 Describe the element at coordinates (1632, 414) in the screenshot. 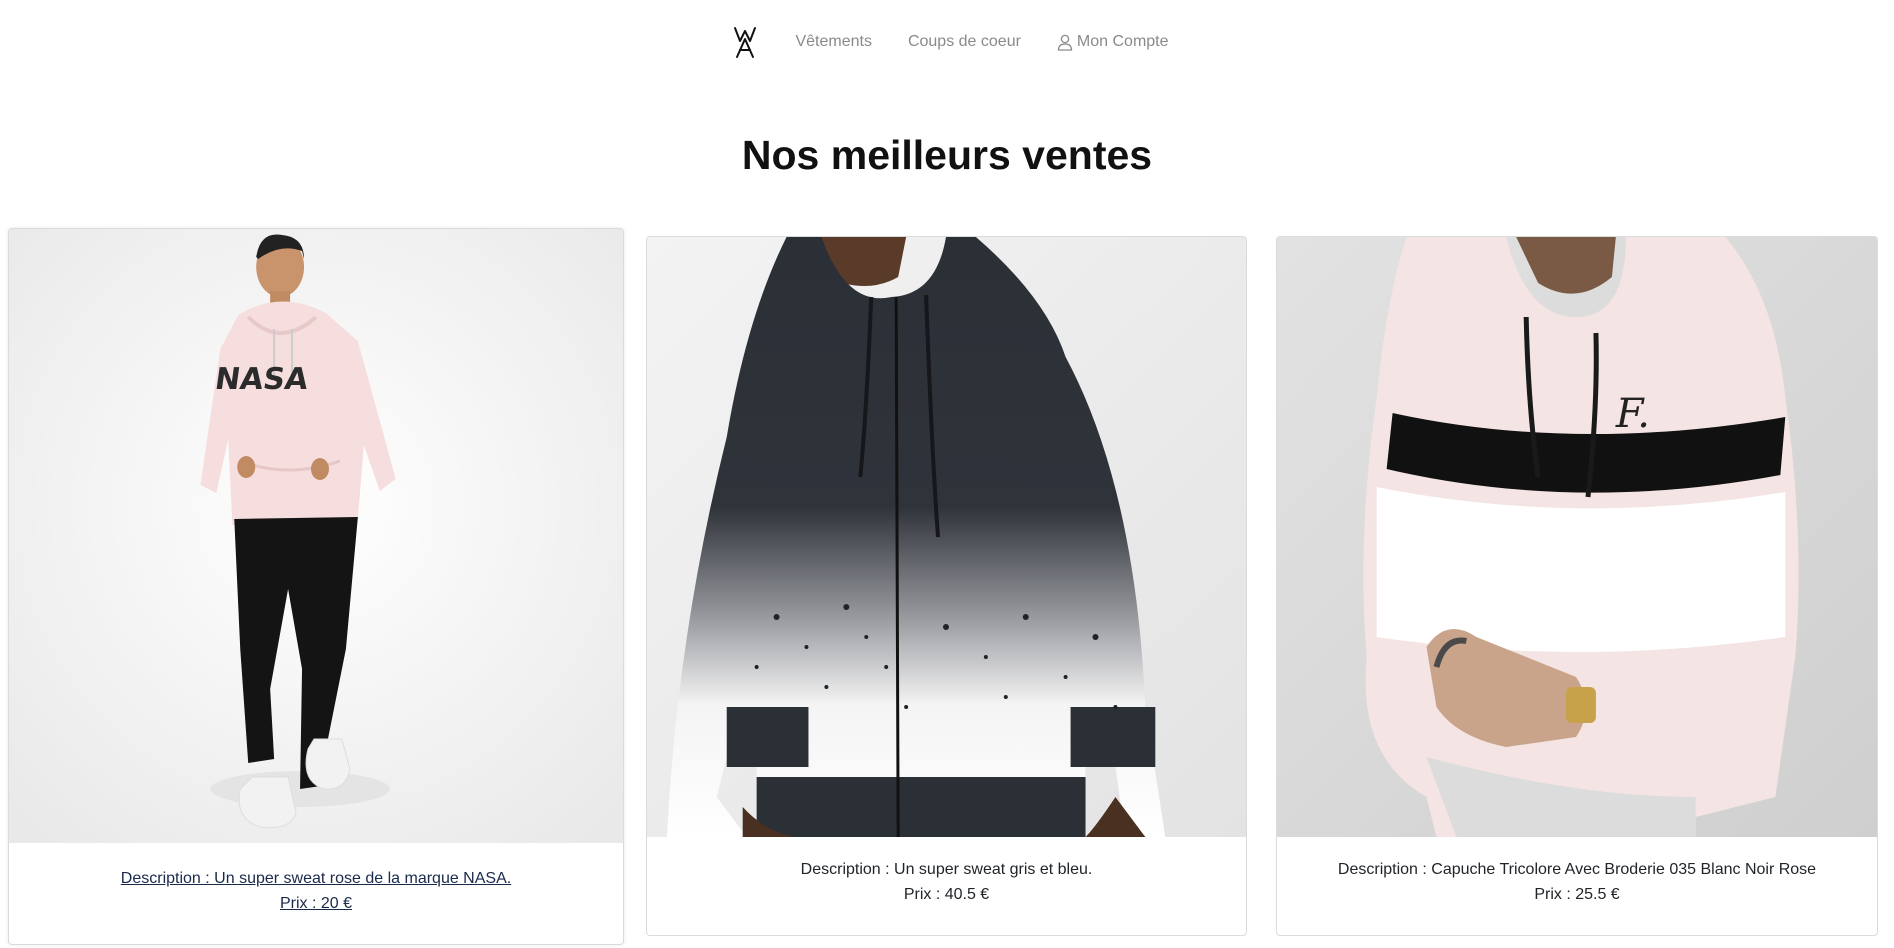

I see `svg-text: F.` at that location.